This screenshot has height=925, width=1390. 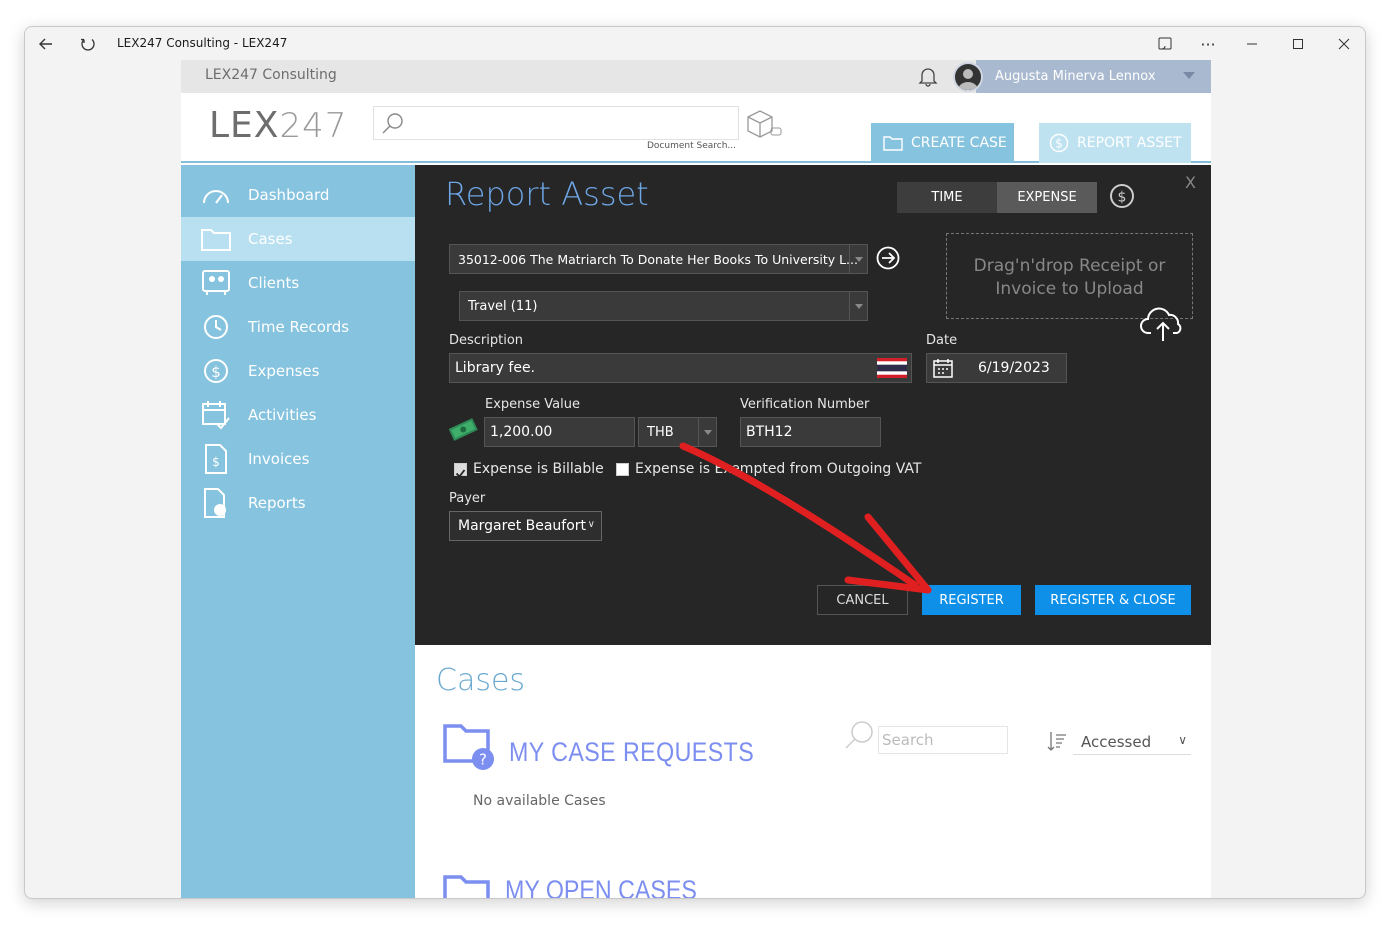 What do you see at coordinates (539, 801) in the screenshot?
I see `no-cases-text: No available Cases` at bounding box center [539, 801].